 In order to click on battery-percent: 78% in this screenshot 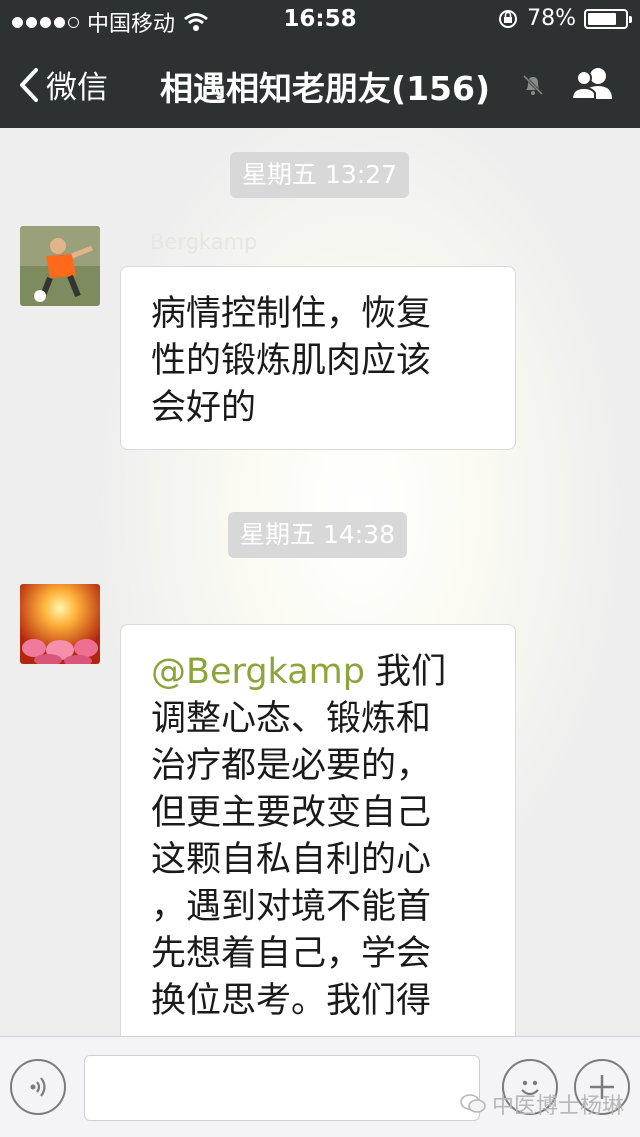, I will do `click(551, 18)`.